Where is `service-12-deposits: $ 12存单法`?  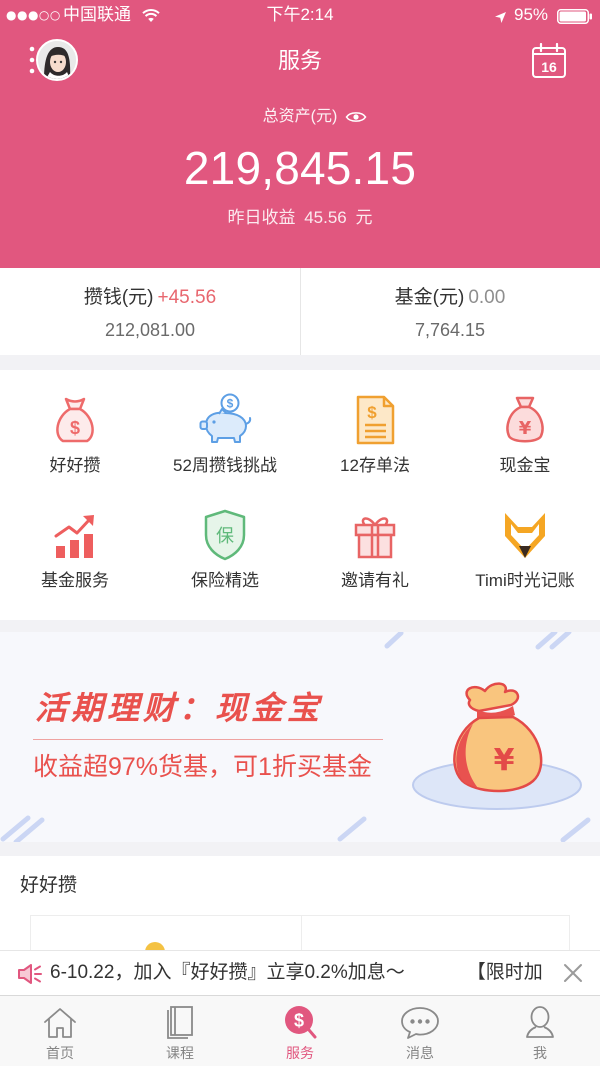
service-12-deposits: $ 12存单法 is located at coordinates (375, 449).